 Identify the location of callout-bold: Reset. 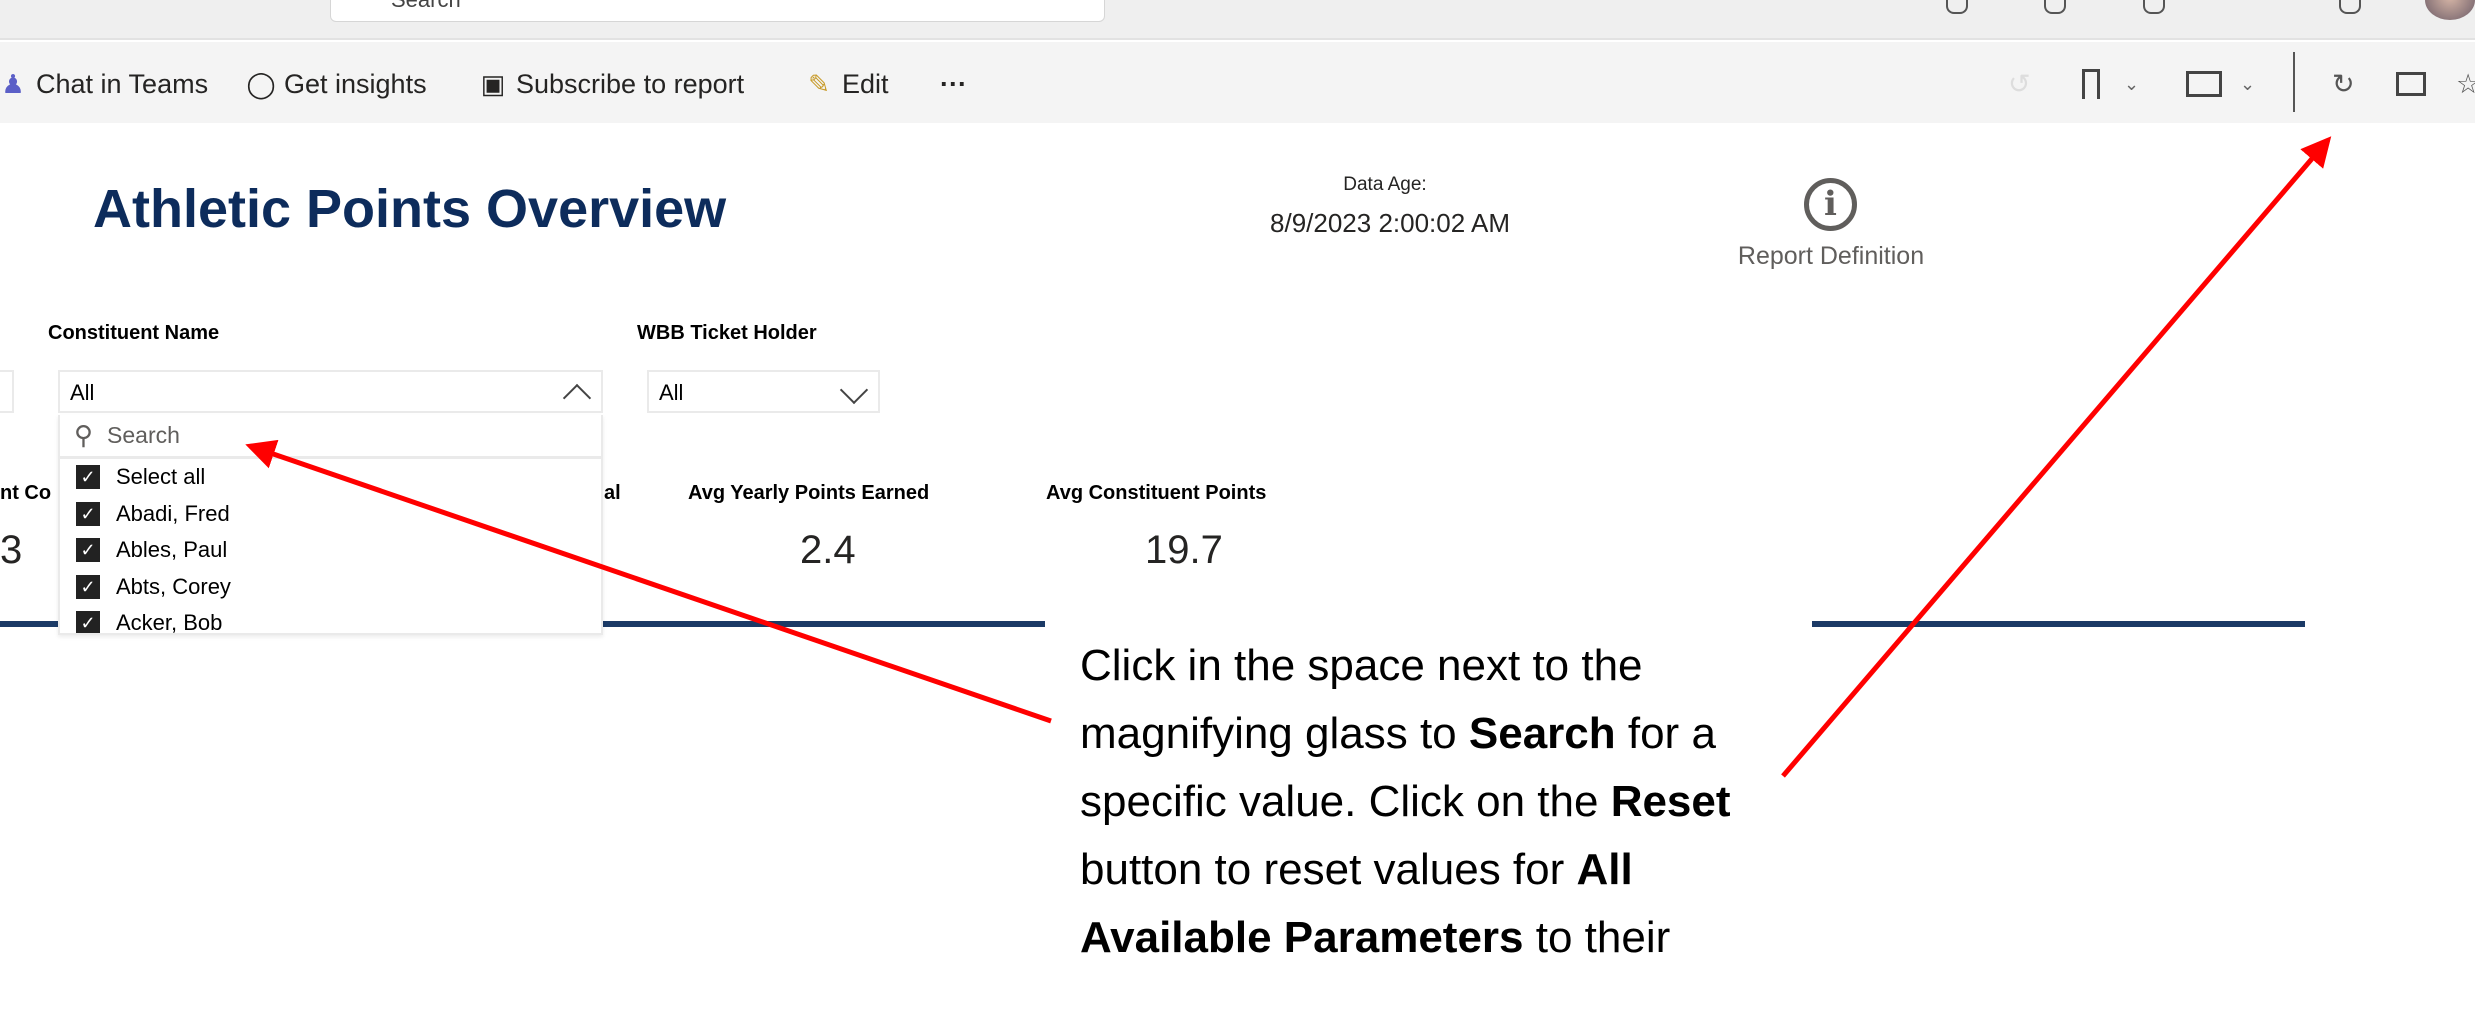
(1670, 801).